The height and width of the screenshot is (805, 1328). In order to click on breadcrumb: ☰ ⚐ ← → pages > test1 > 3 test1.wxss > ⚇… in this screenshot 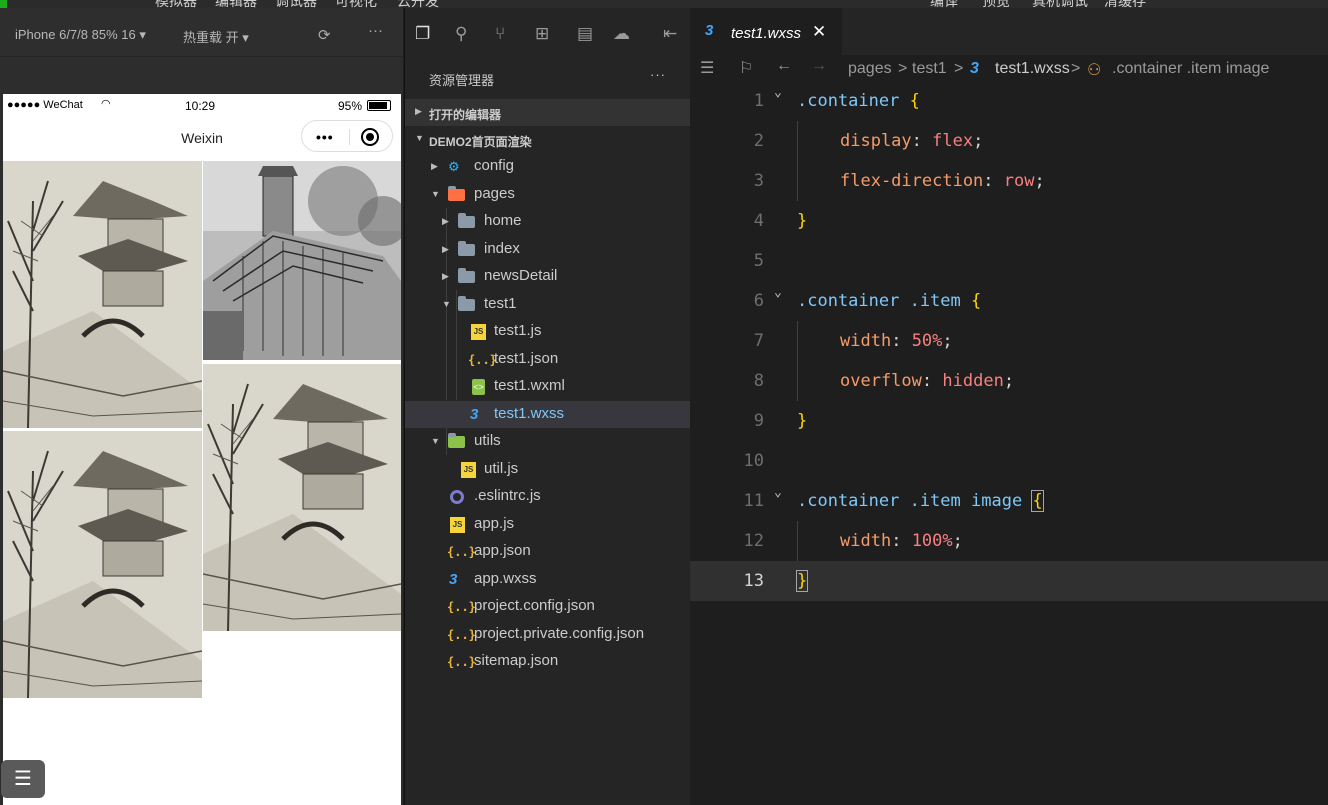, I will do `click(1009, 69)`.